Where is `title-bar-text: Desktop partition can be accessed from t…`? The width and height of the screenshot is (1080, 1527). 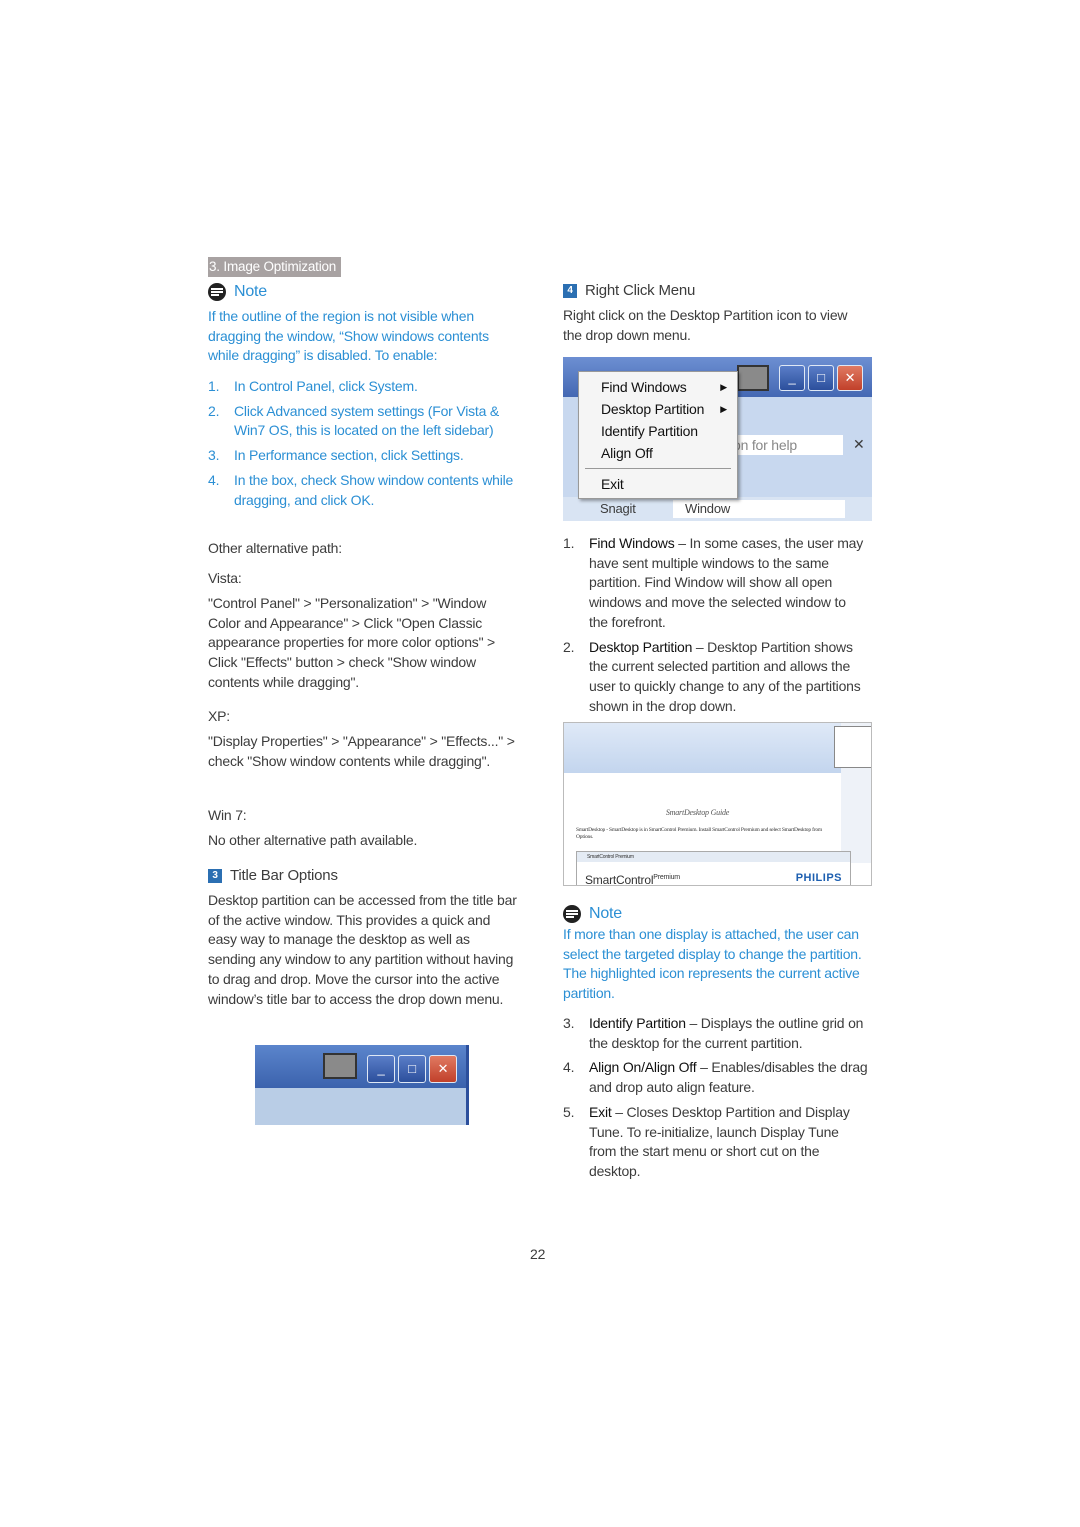 title-bar-text: Desktop partition can be accessed from t… is located at coordinates (362, 949).